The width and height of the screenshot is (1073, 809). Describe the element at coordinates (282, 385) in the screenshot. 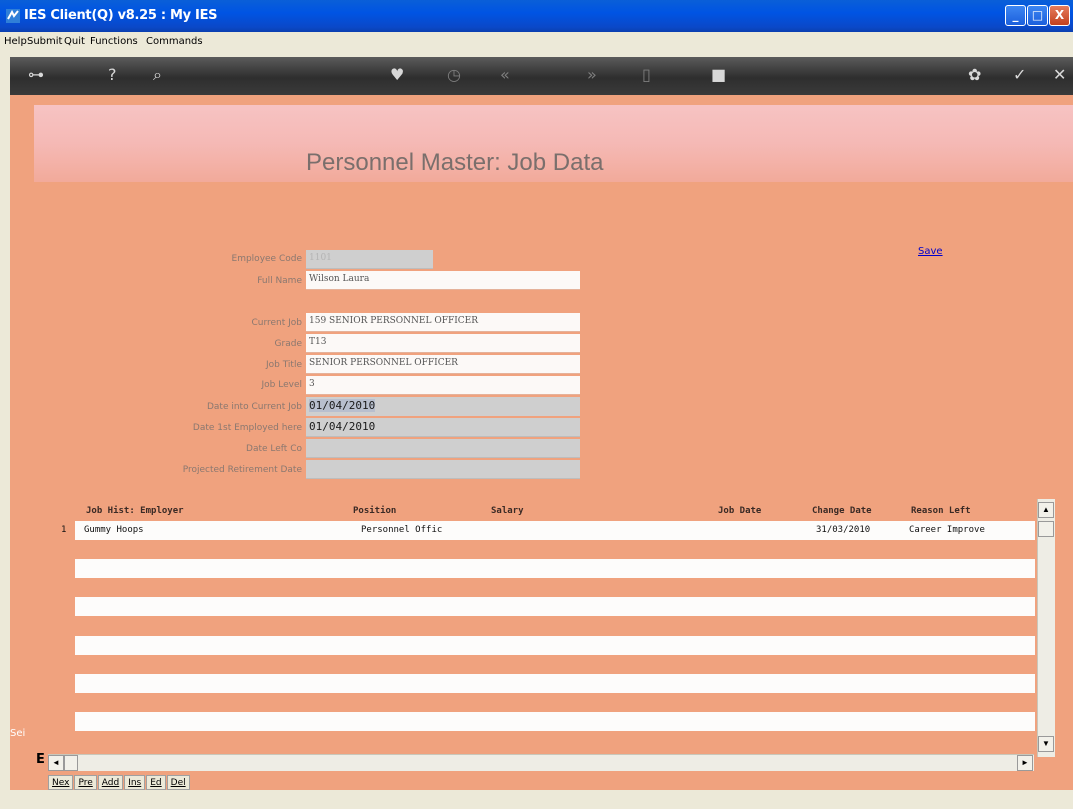

I see `job-level-label: Job Level` at that location.